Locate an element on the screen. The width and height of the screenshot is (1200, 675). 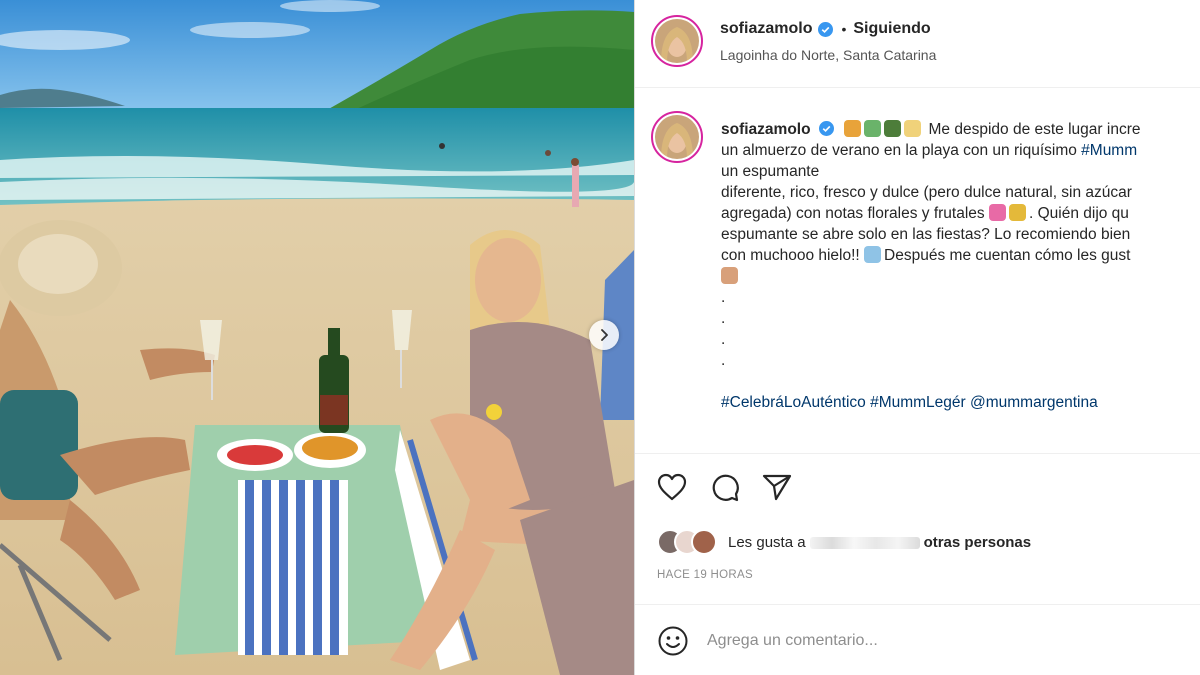
comment-icon is located at coordinates (725, 488).